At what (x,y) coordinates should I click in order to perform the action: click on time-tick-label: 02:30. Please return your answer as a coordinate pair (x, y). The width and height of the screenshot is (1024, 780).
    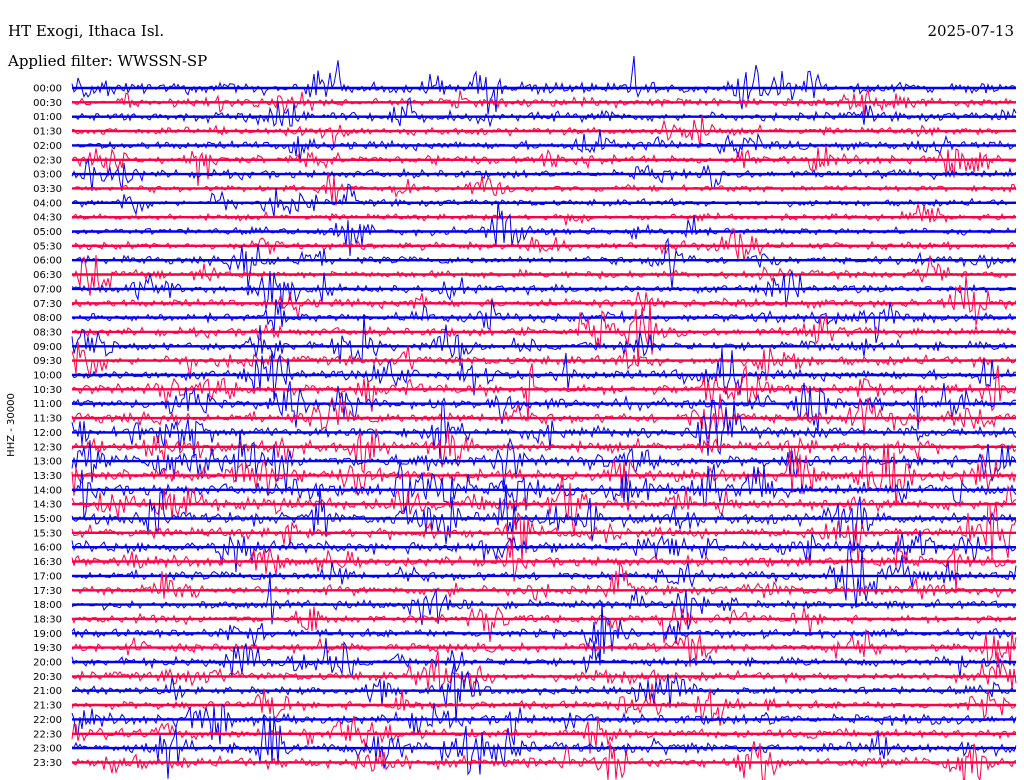
    Looking at the image, I should click on (47, 160).